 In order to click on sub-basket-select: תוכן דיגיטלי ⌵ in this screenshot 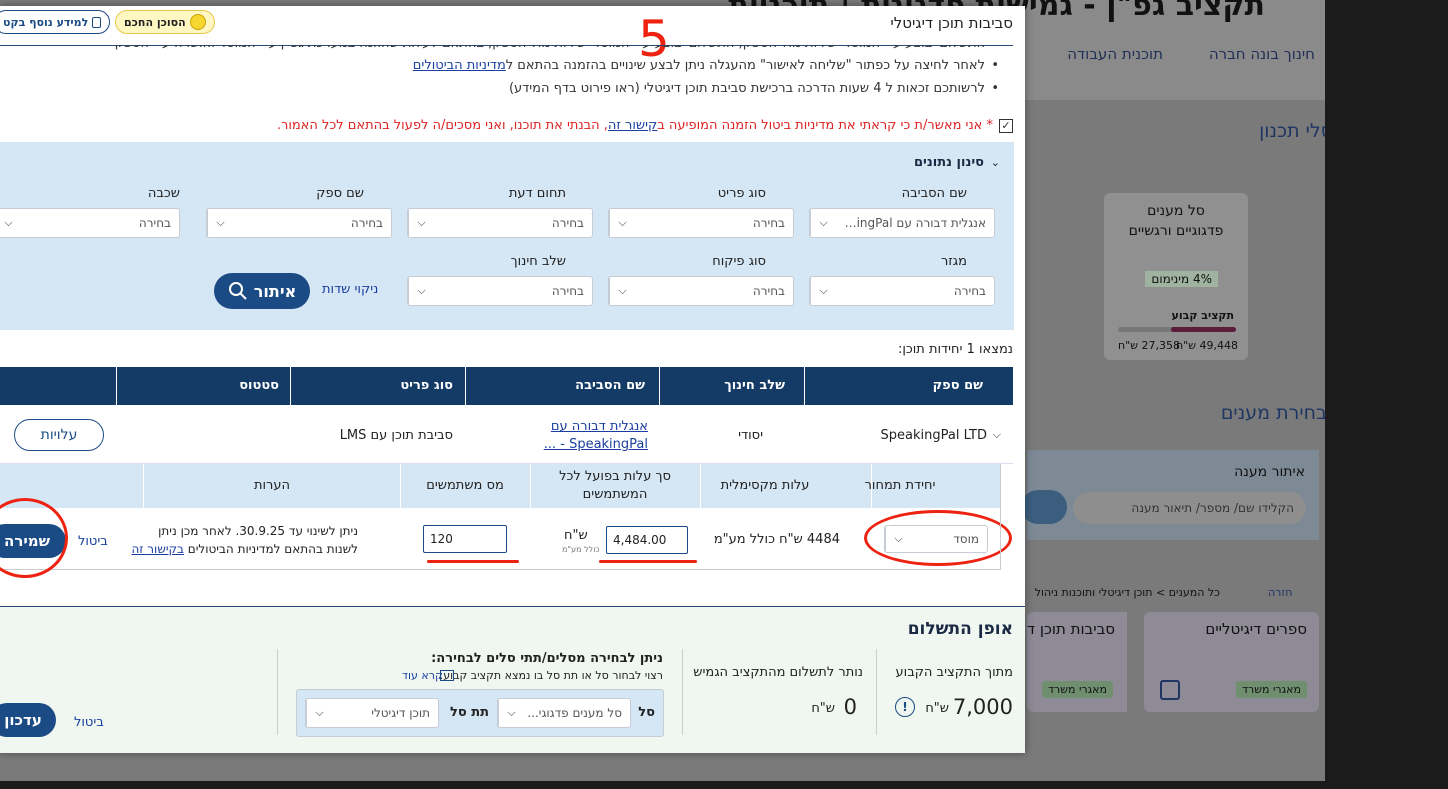, I will do `click(372, 713)`.